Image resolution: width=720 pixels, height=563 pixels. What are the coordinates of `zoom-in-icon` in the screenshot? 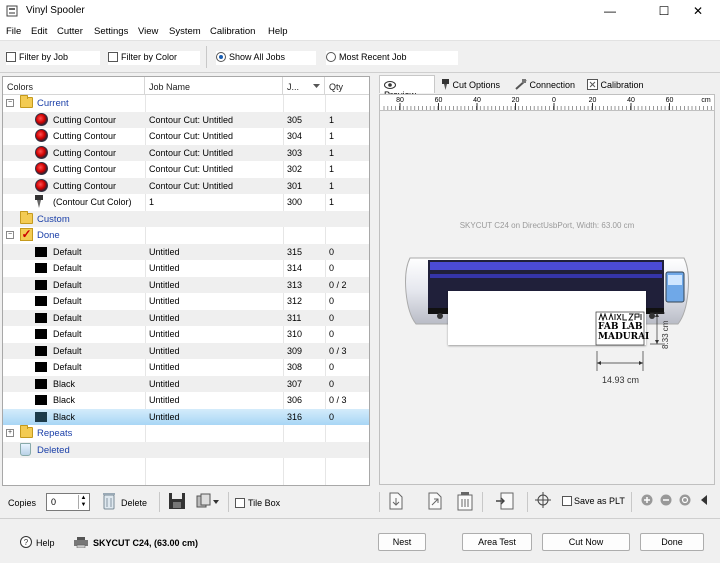 It's located at (647, 500).